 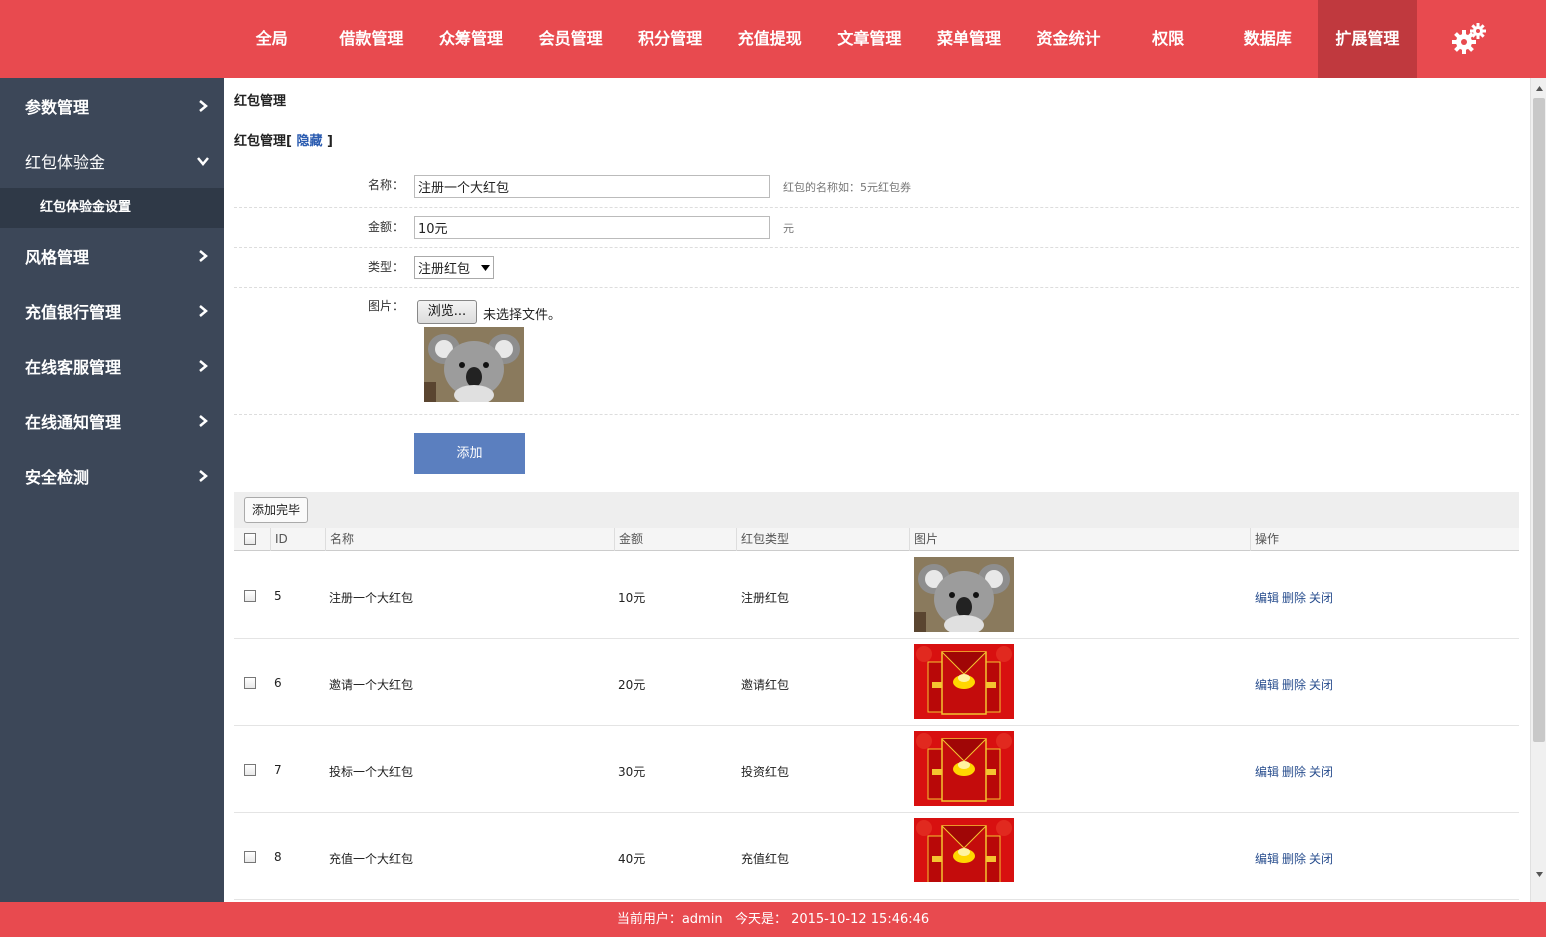 I want to click on sidebar-subitem-red-packet-settings: 红包体验金设置, so click(x=112, y=208).